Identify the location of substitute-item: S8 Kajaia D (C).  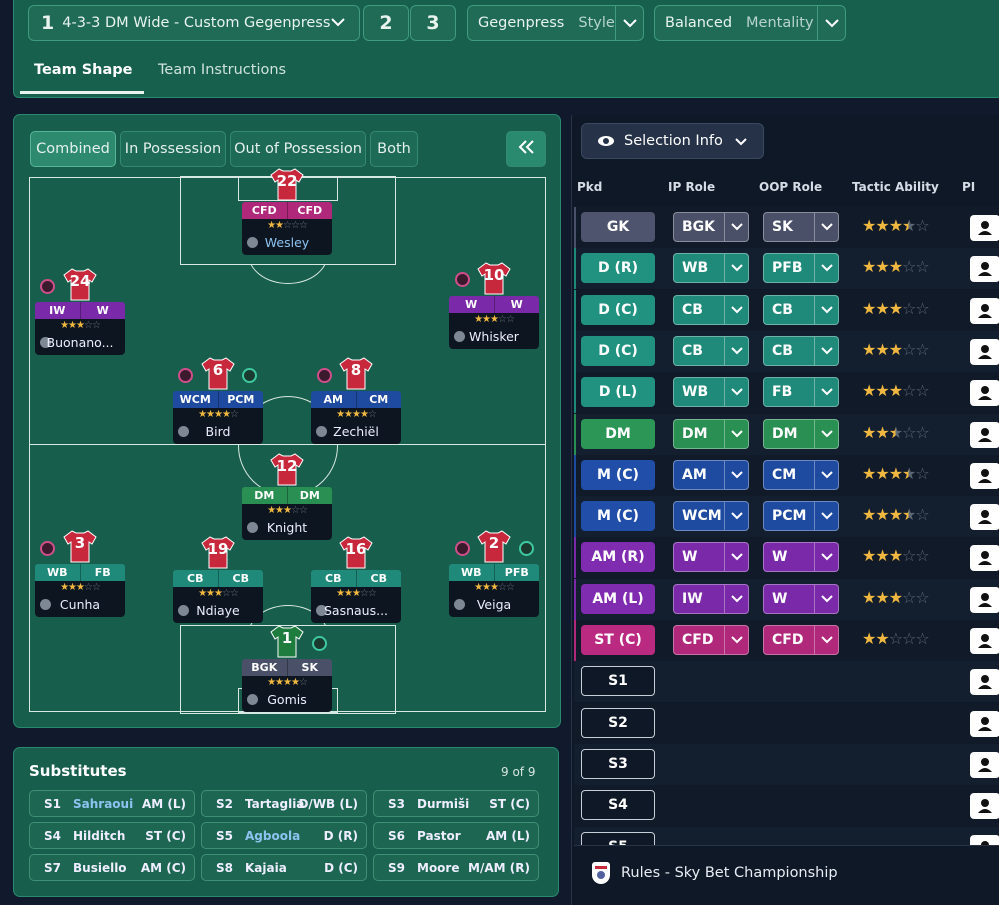
(284, 867).